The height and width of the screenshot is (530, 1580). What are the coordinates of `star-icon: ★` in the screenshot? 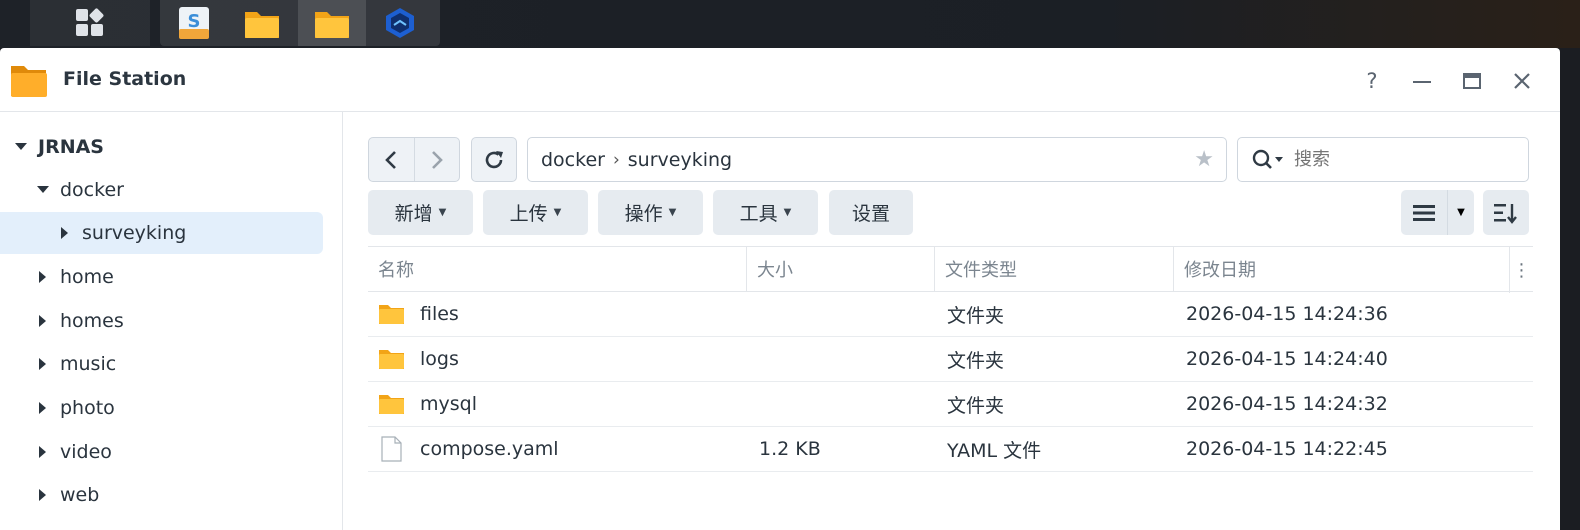 It's located at (1204, 159).